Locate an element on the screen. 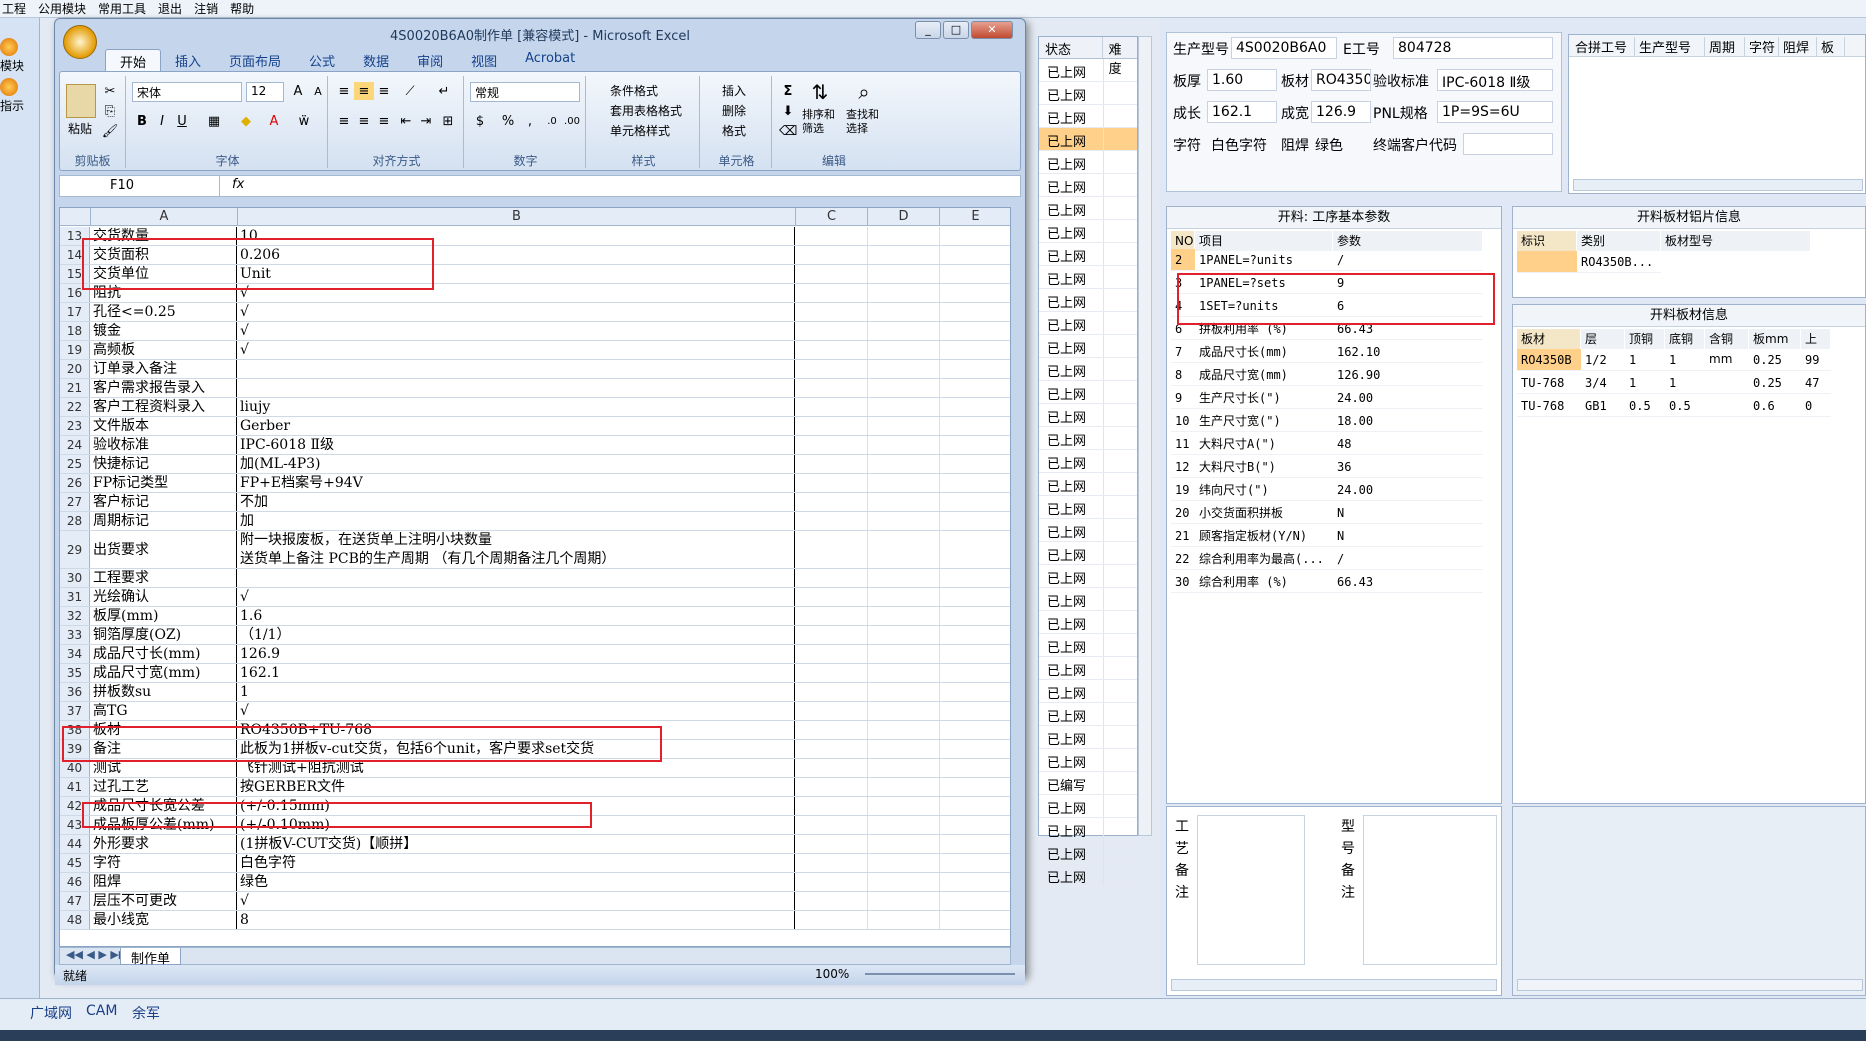 The height and width of the screenshot is (1041, 1866). row-number: 28 is located at coordinates (75, 521).